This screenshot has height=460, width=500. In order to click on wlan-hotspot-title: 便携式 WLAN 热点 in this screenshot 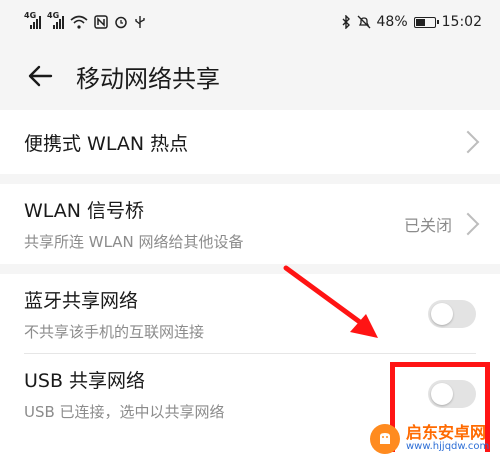, I will do `click(106, 143)`.